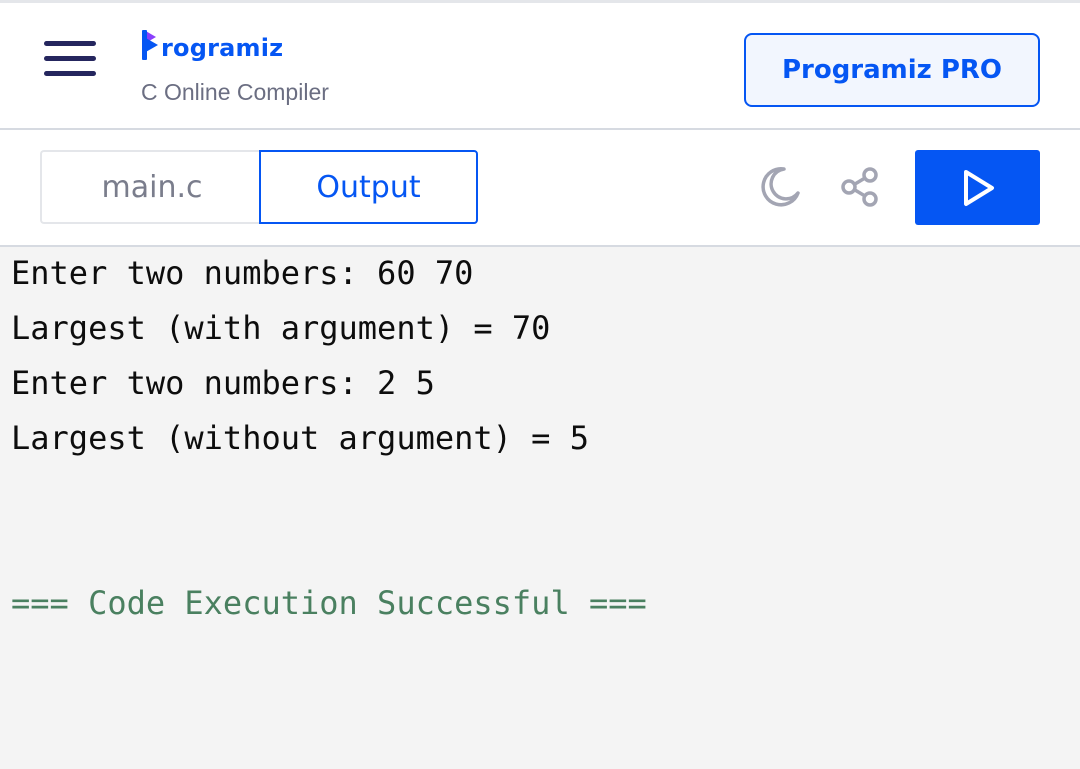  I want to click on output-line: Largest (with argument) = 70, so click(281, 328).